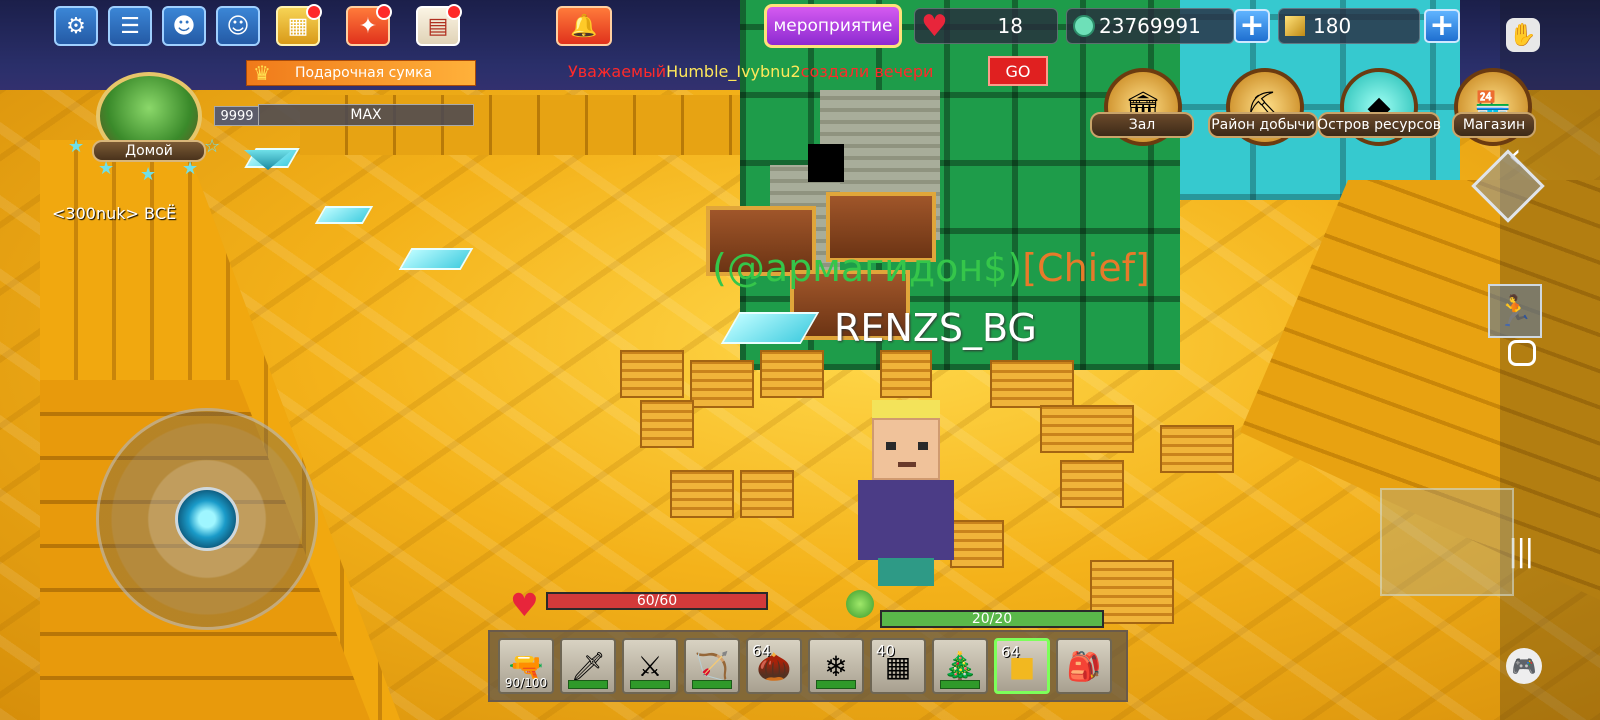 Image resolution: width=1600 pixels, height=720 pixels. What do you see at coordinates (1010, 26) in the screenshot?
I see `hearts-value: 18` at bounding box center [1010, 26].